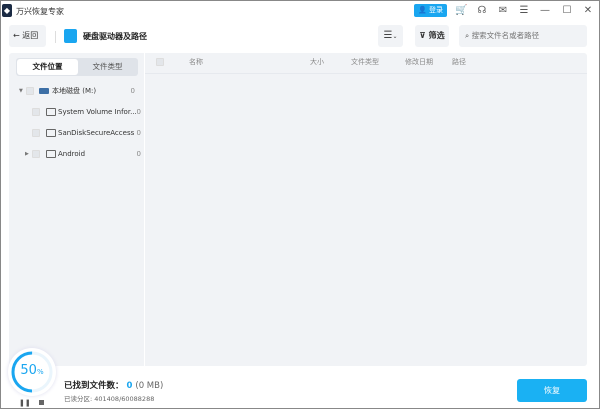 Image resolution: width=600 pixels, height=409 pixels. What do you see at coordinates (41, 402) in the screenshot?
I see `stop-icon` at bounding box center [41, 402].